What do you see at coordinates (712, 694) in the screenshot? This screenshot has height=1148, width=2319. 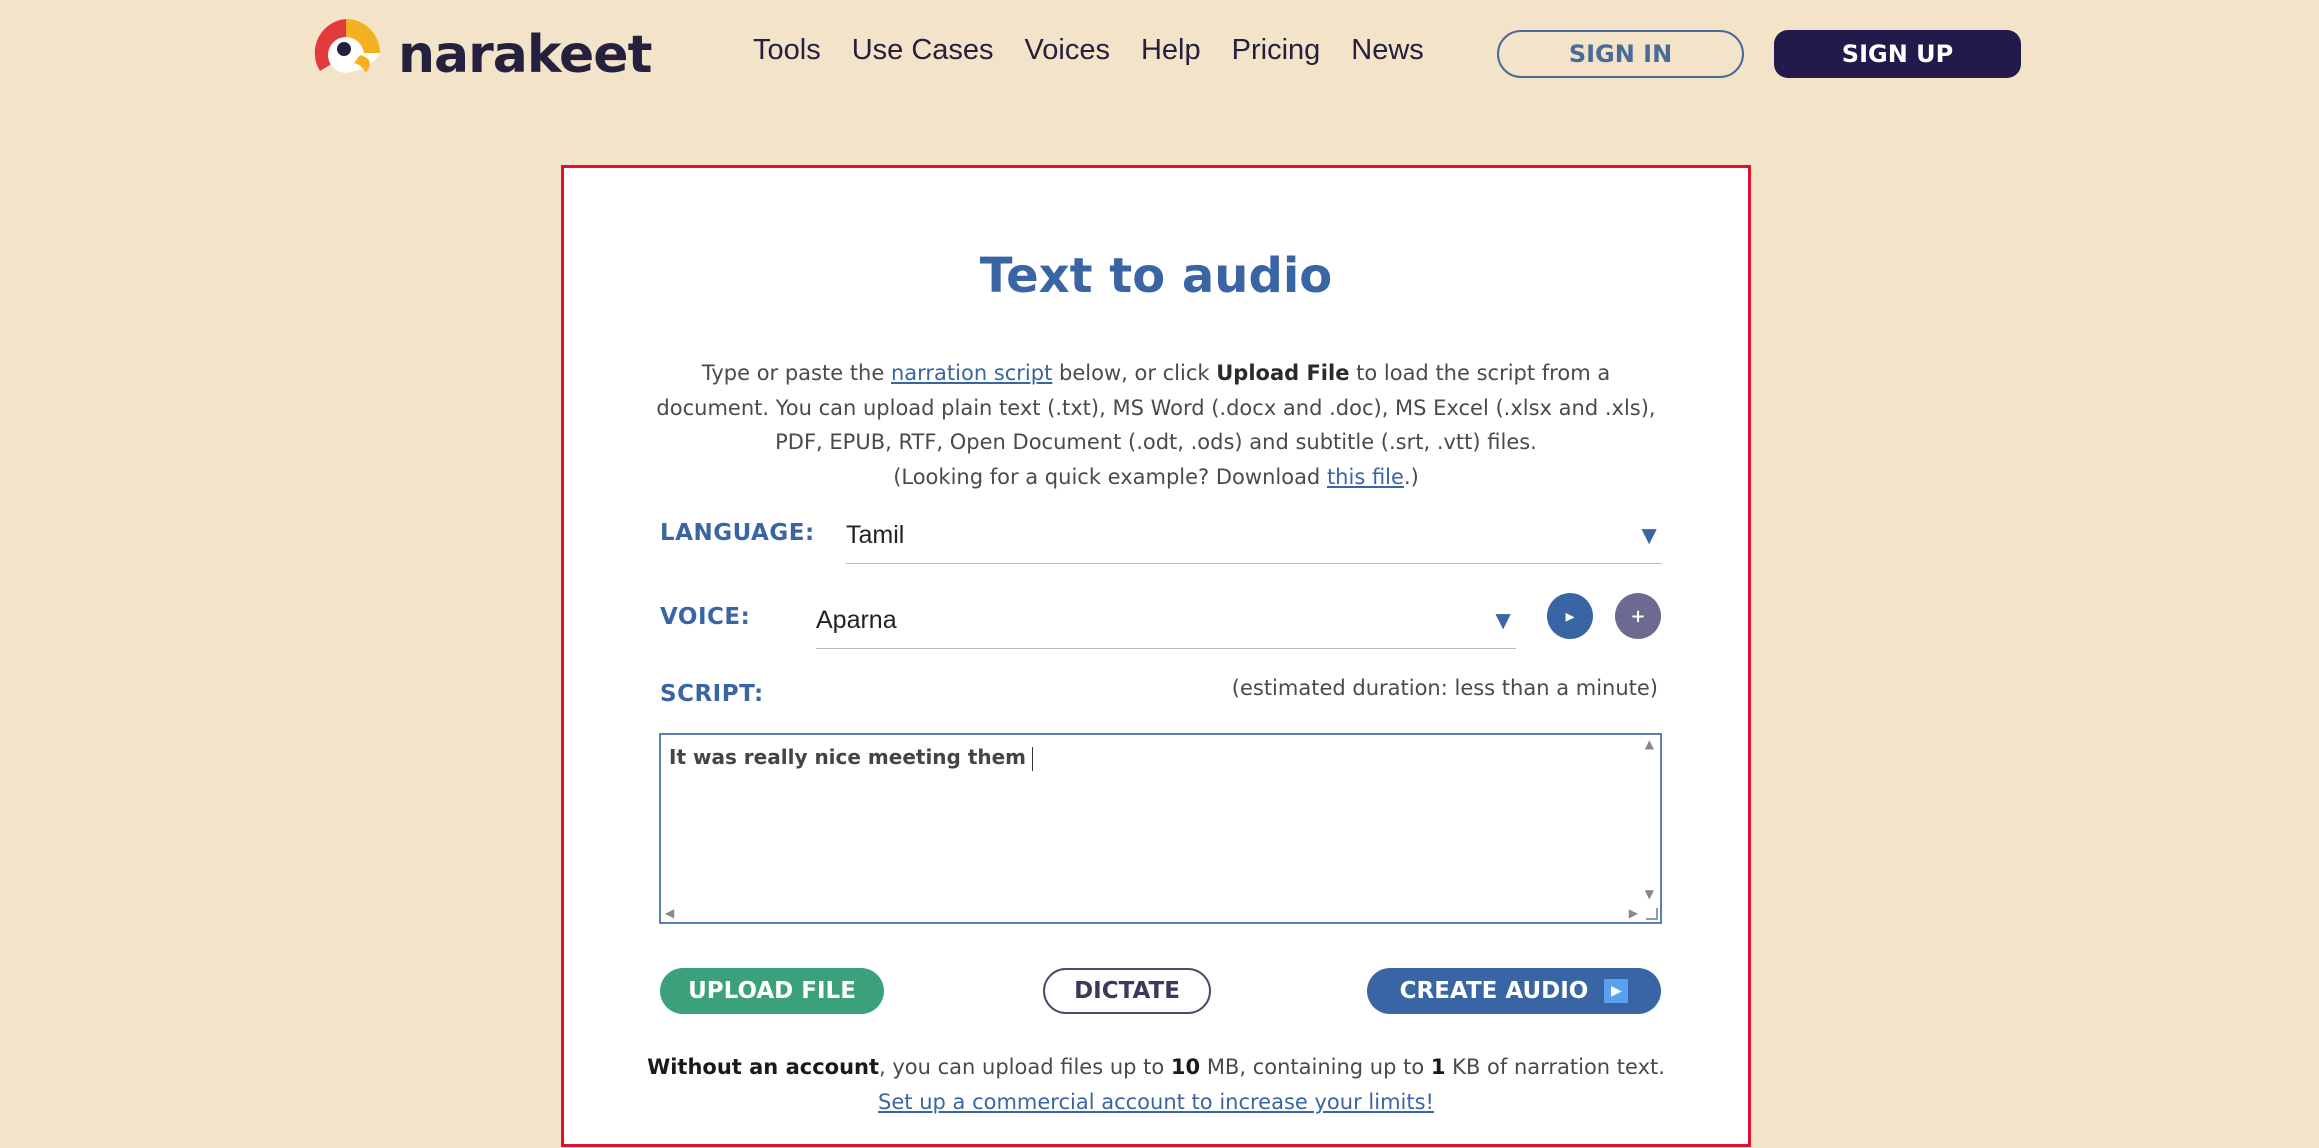 I see `script-label: SCRIPT:` at bounding box center [712, 694].